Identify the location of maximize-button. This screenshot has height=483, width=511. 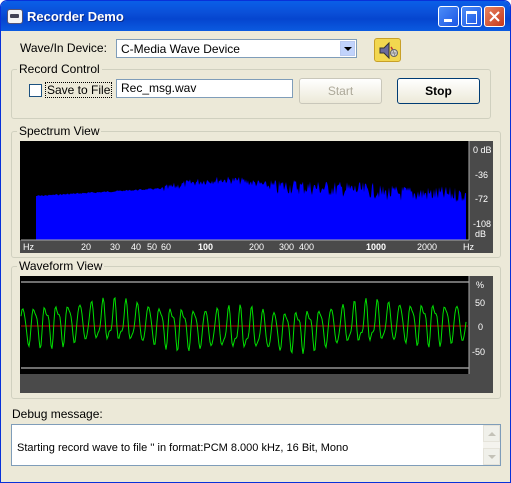
(471, 16).